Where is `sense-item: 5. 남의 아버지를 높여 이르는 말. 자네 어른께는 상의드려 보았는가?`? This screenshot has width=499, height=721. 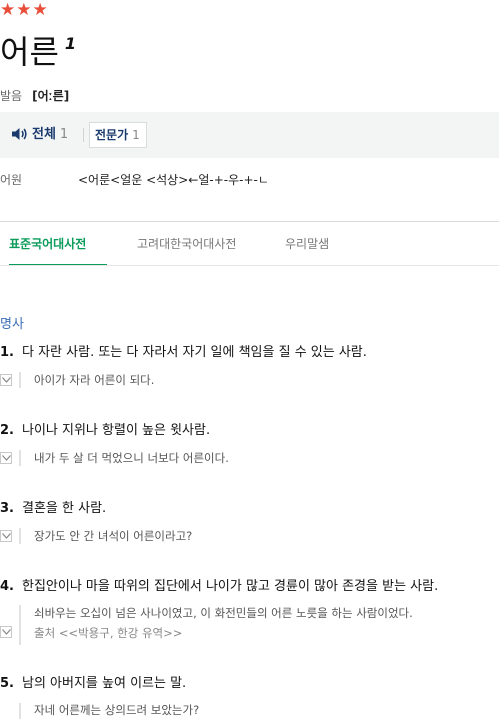
sense-item: 5. 남의 아버지를 높여 이르는 말. 자네 어른께는 상의드려 보았는가? is located at coordinates (249, 698).